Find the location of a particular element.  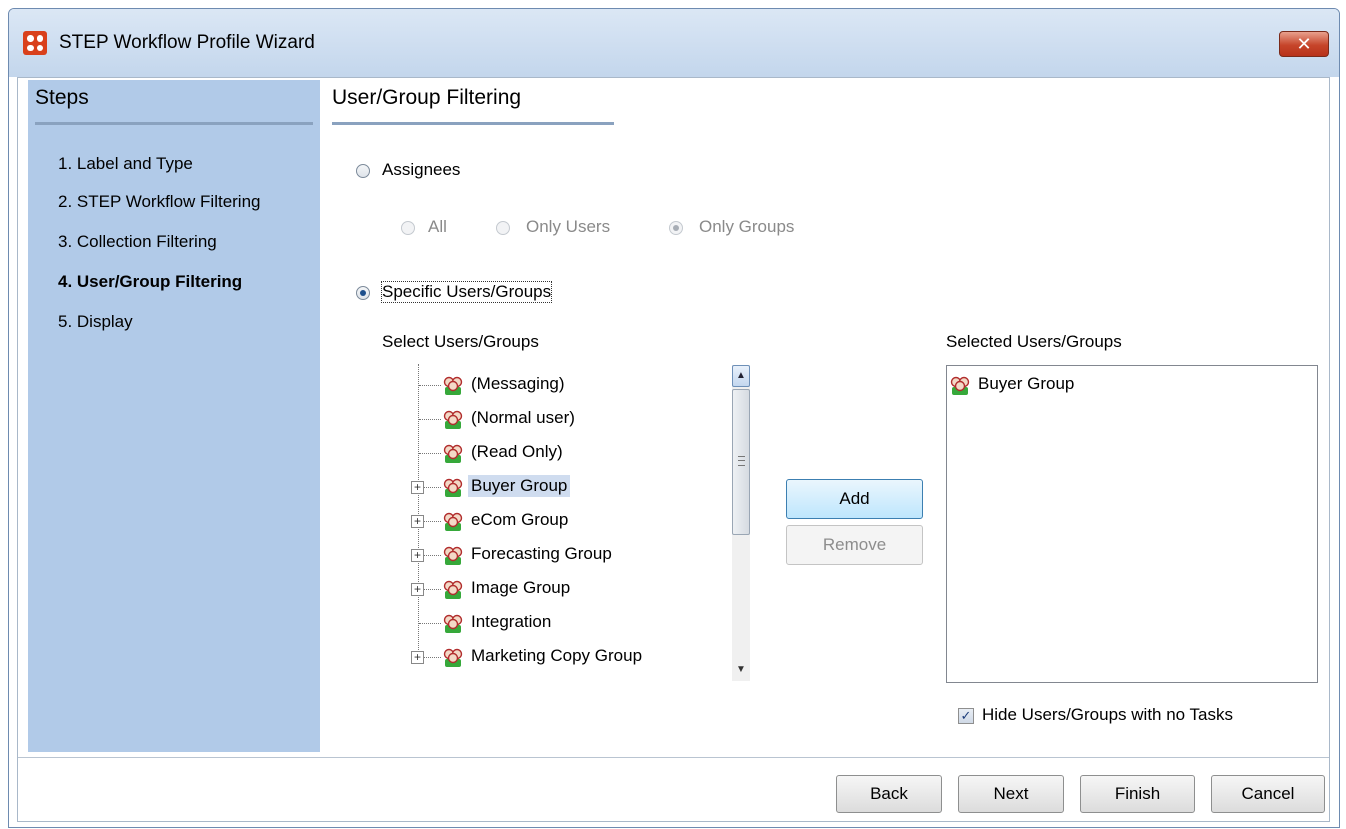

select-users-groups-heading: Select Users/Groups is located at coordinates (460, 341).